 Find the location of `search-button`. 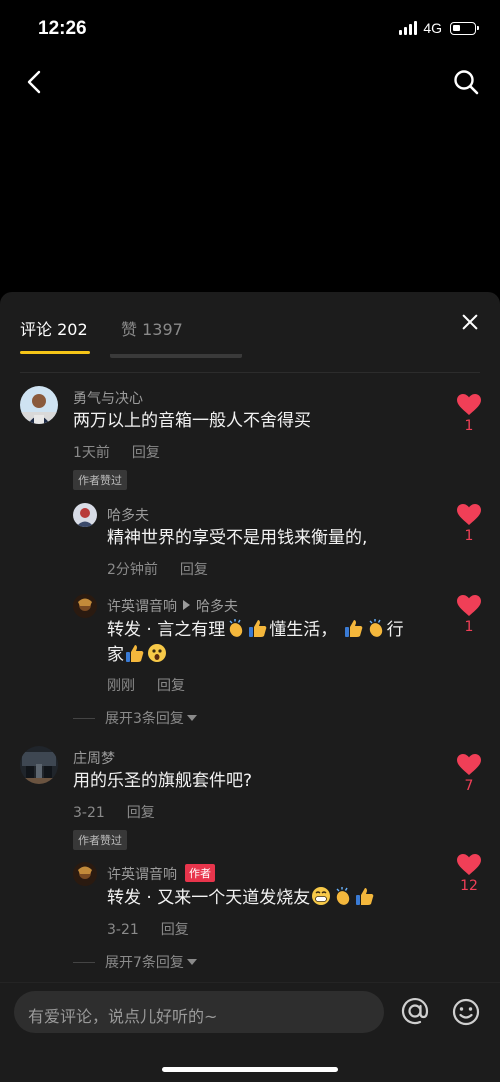

search-button is located at coordinates (466, 82).